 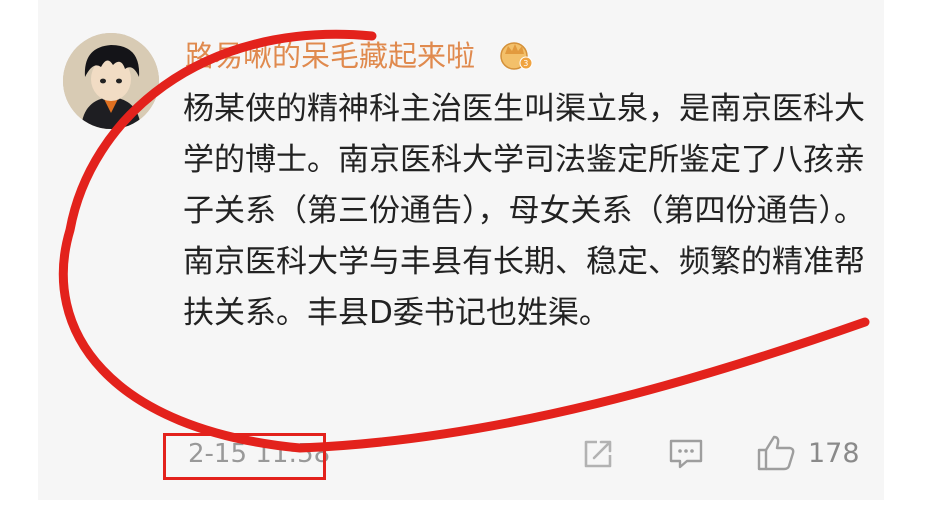 I want to click on left-margin, so click(x=19, y=264).